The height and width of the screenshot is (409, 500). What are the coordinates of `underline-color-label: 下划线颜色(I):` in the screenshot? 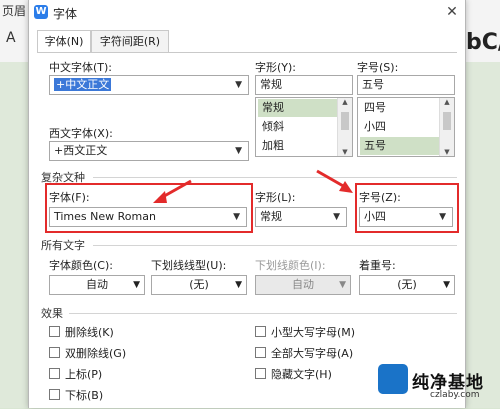 It's located at (290, 265).